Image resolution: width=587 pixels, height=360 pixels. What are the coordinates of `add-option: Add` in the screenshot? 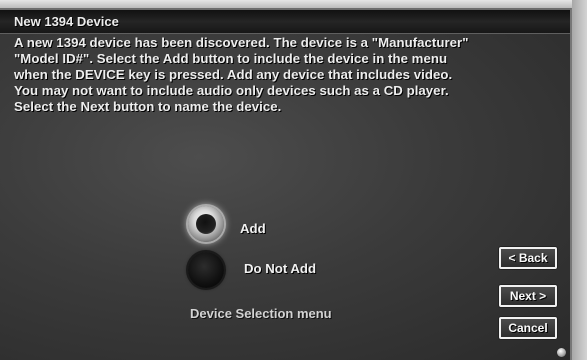 It's located at (227, 224).